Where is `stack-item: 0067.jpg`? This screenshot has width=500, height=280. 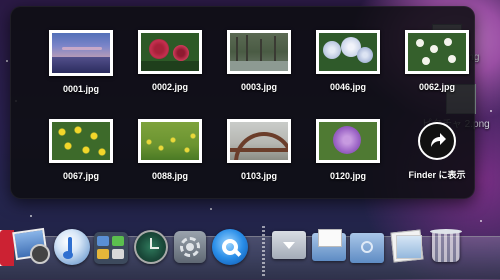
stack-item: 0067.jpg is located at coordinates (81, 150).